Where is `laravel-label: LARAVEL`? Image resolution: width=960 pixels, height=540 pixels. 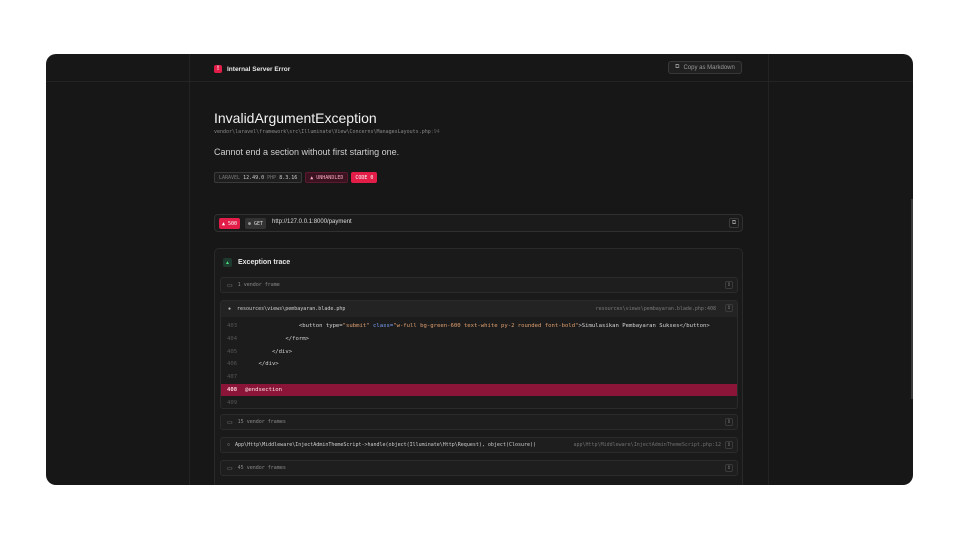
laravel-label: LARAVEL is located at coordinates (230, 177).